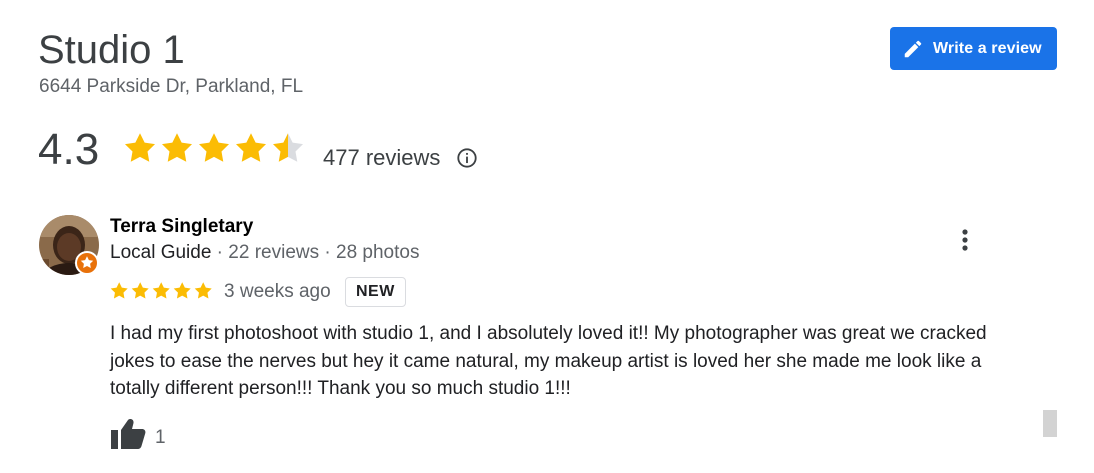  Describe the element at coordinates (274, 252) in the screenshot. I see `reviewer-review-count: 22 reviews` at that location.